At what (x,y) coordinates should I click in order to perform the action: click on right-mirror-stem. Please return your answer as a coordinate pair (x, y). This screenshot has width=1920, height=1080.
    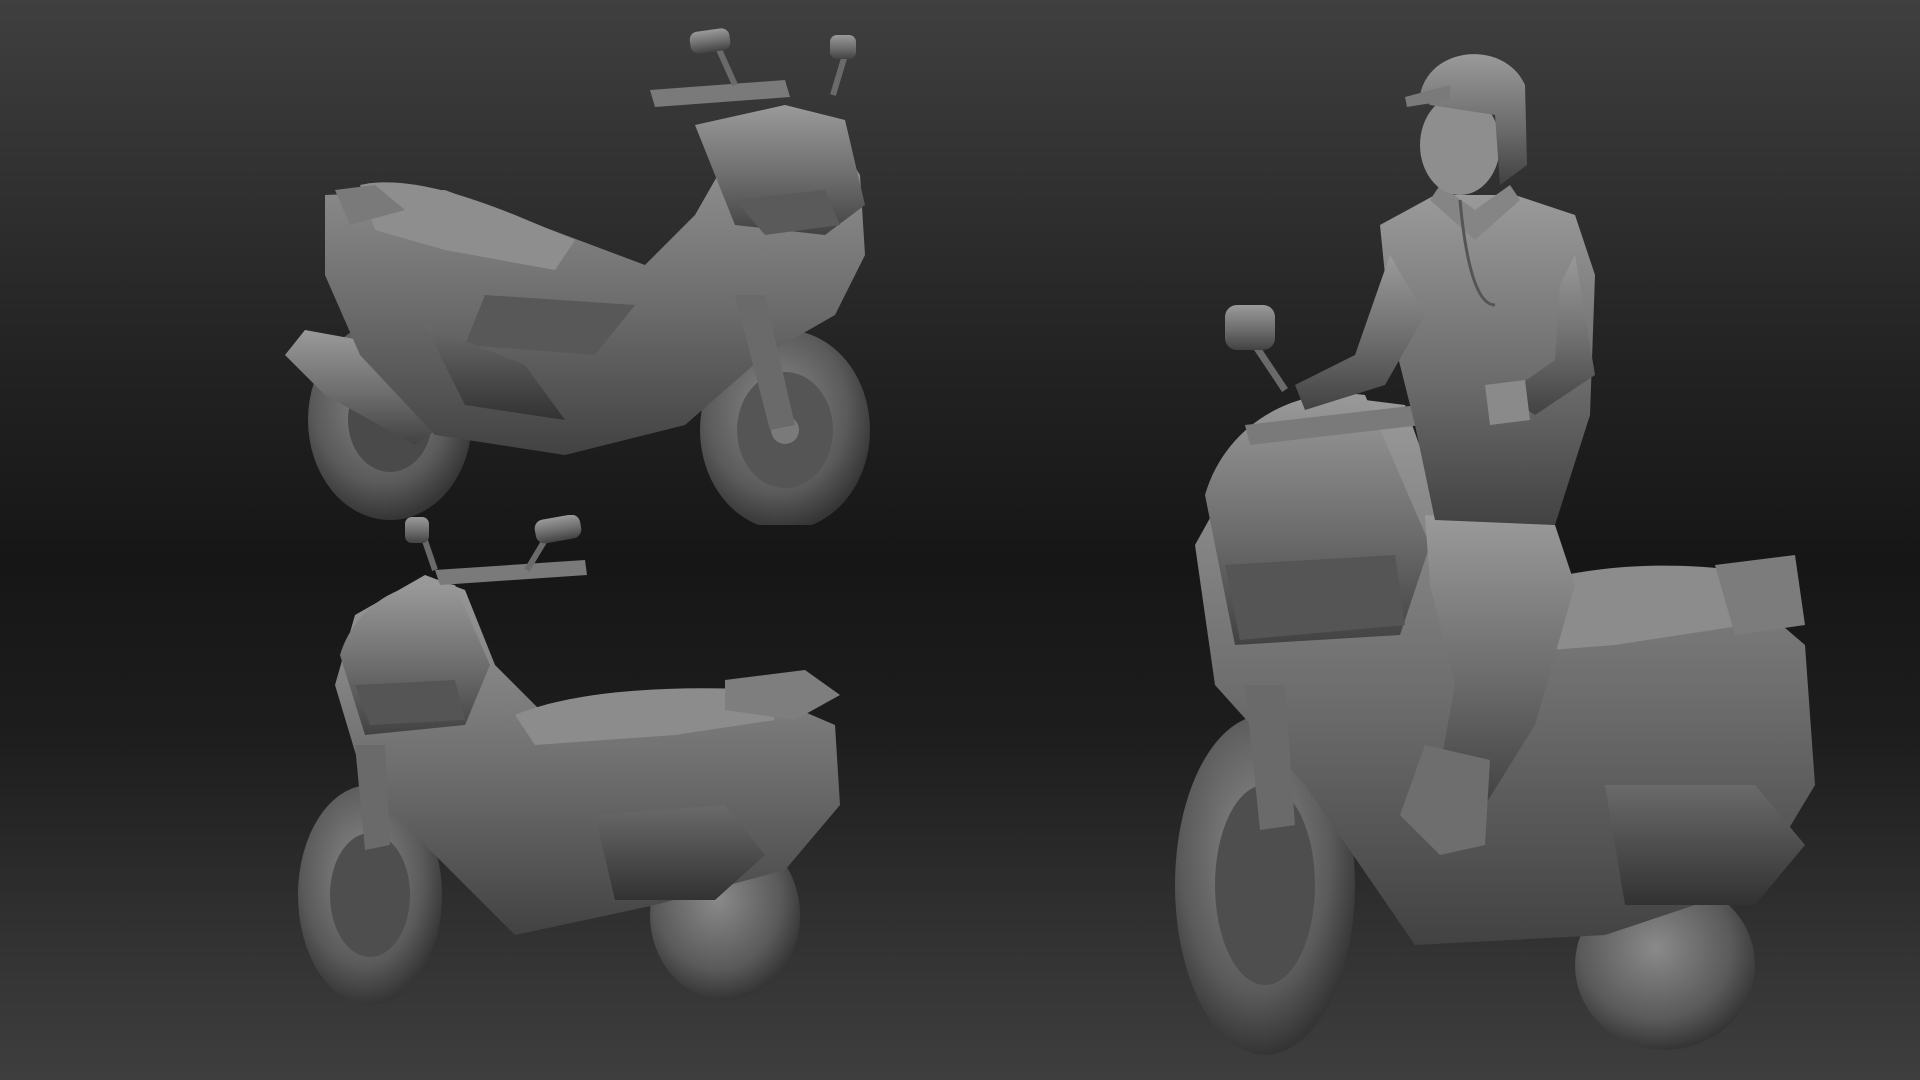
    Looking at the image, I should click on (839, 75).